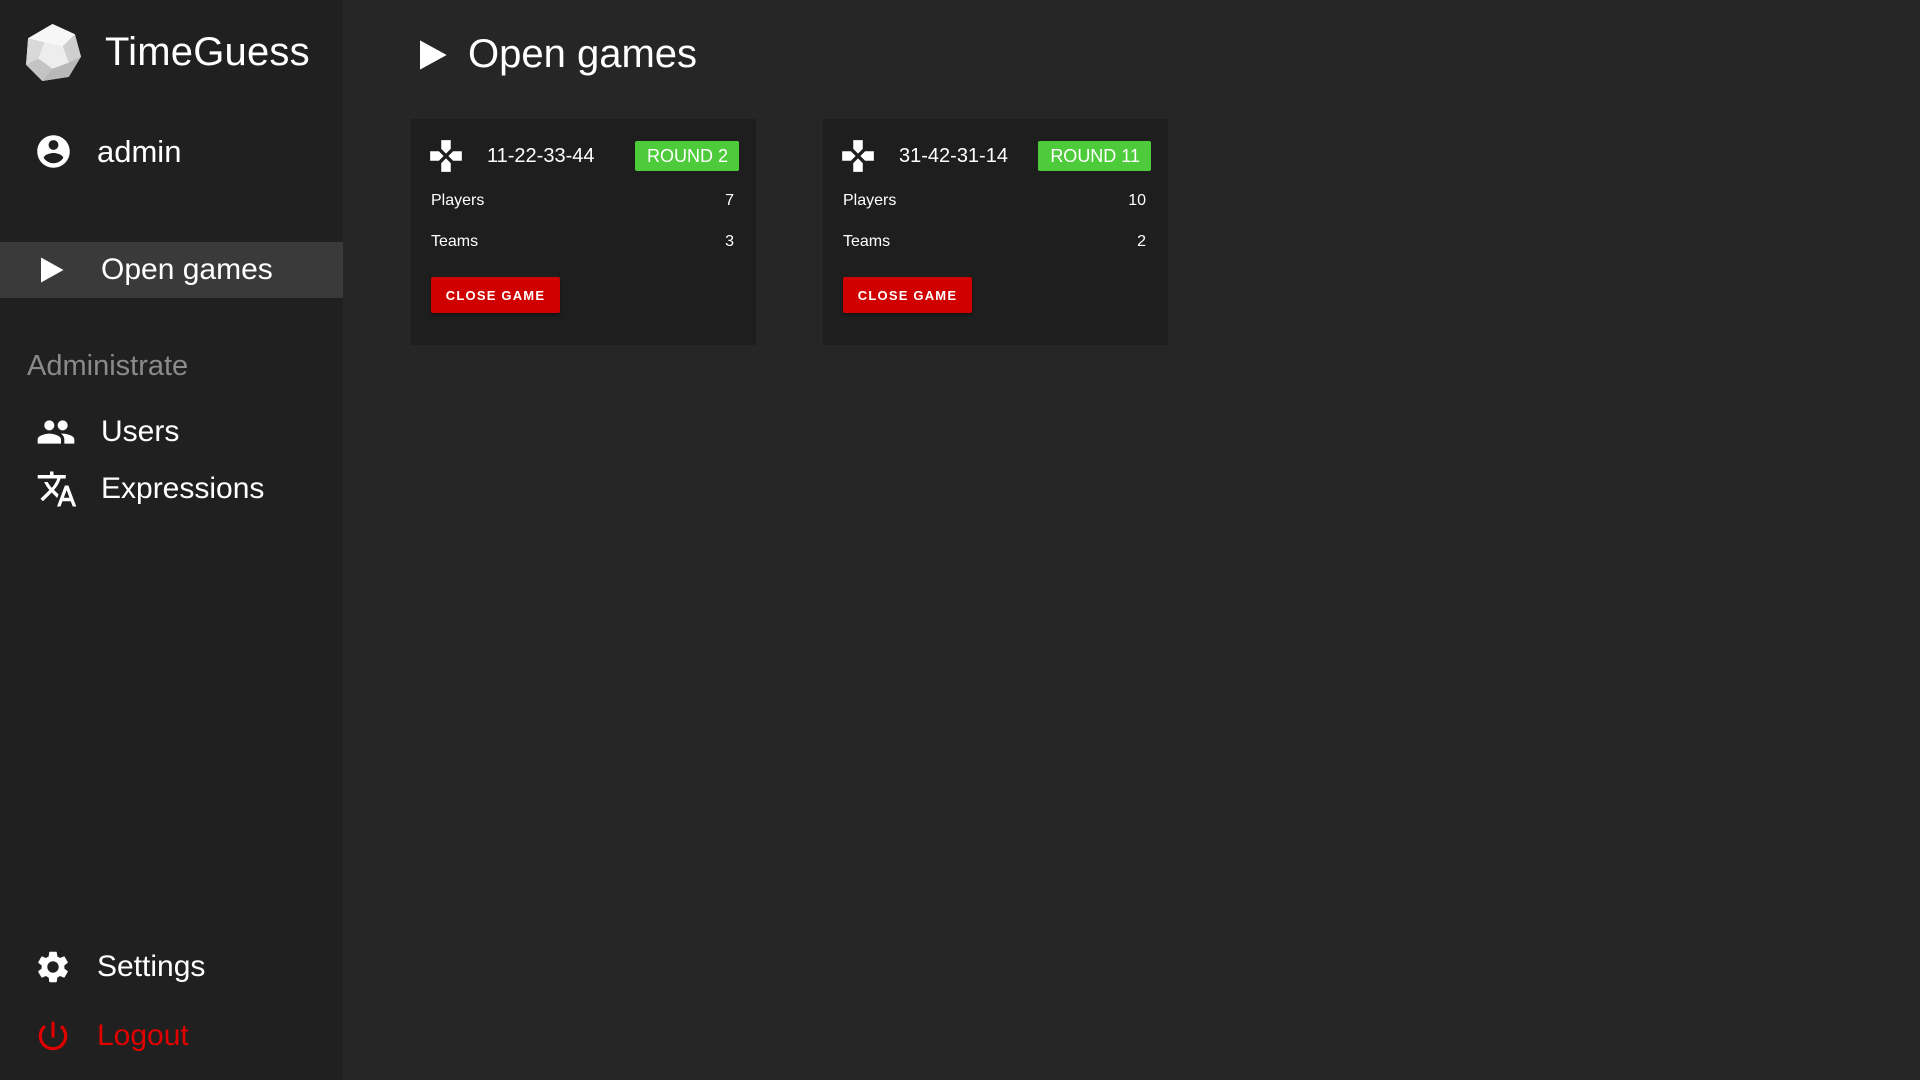 The width and height of the screenshot is (1920, 1080). I want to click on stat-value: 3, so click(729, 241).